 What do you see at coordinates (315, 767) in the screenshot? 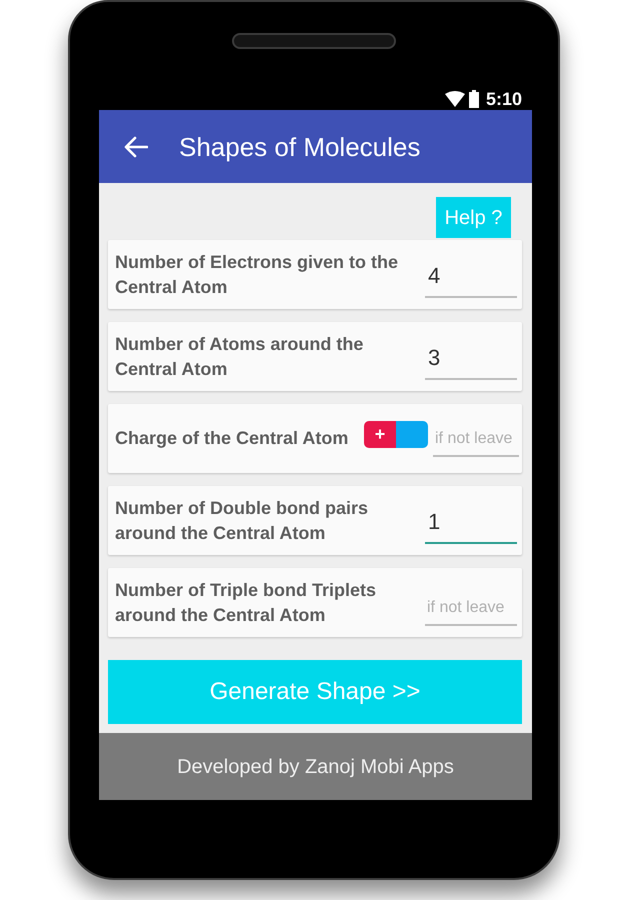
I see `footer-text: Developed by Zanoj Mobi Apps` at bounding box center [315, 767].